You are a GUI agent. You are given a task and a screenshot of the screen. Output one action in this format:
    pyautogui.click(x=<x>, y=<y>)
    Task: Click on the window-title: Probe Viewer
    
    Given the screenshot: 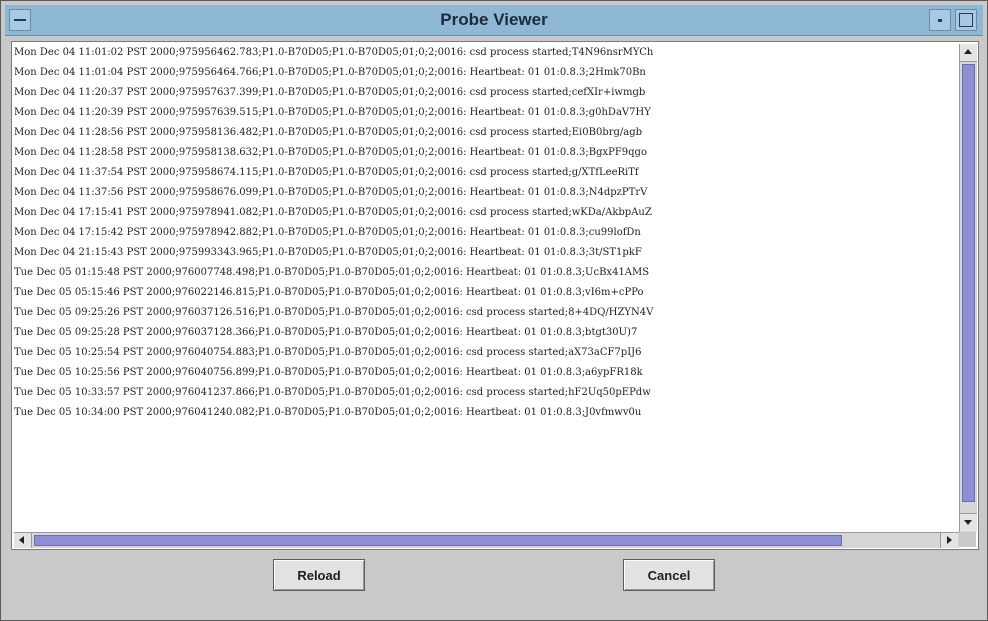 What is the action you would take?
    pyautogui.click(x=494, y=19)
    